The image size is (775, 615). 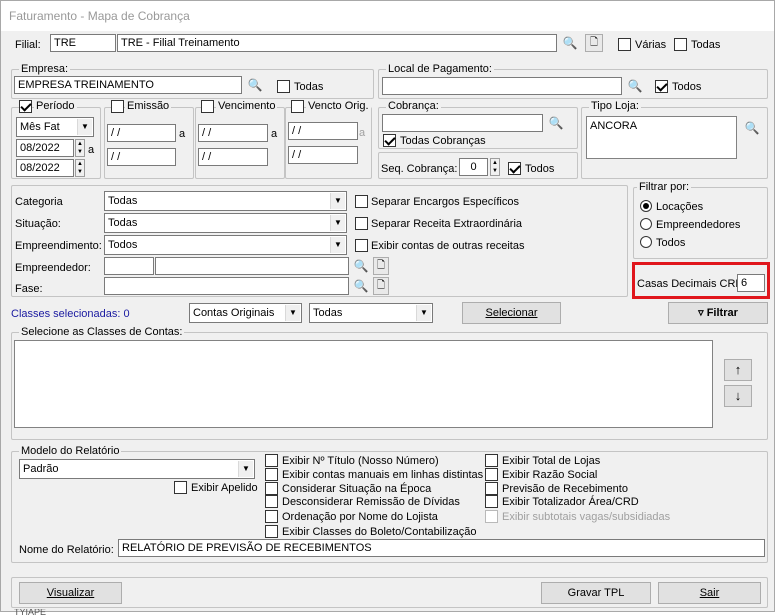 I want to click on opcao-situacao-epoca-label: Considerar Situação na Época, so click(x=357, y=489).